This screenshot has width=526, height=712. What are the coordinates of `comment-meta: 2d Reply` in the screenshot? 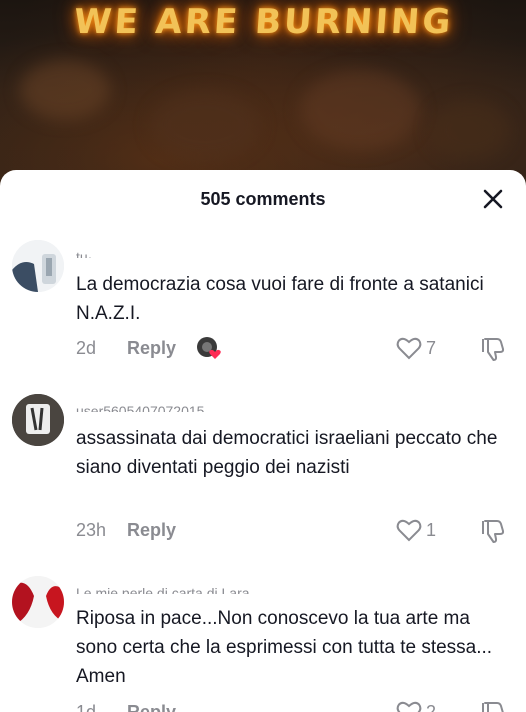 It's located at (126, 348).